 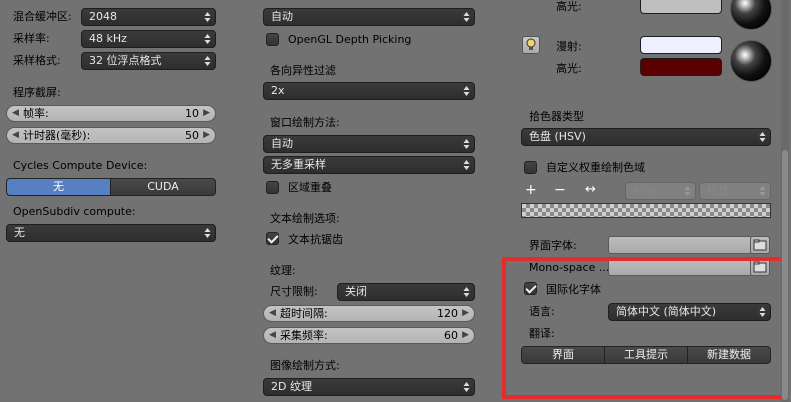 What do you see at coordinates (36, 113) in the screenshot?
I see `frame-rate-label: 帧率:` at bounding box center [36, 113].